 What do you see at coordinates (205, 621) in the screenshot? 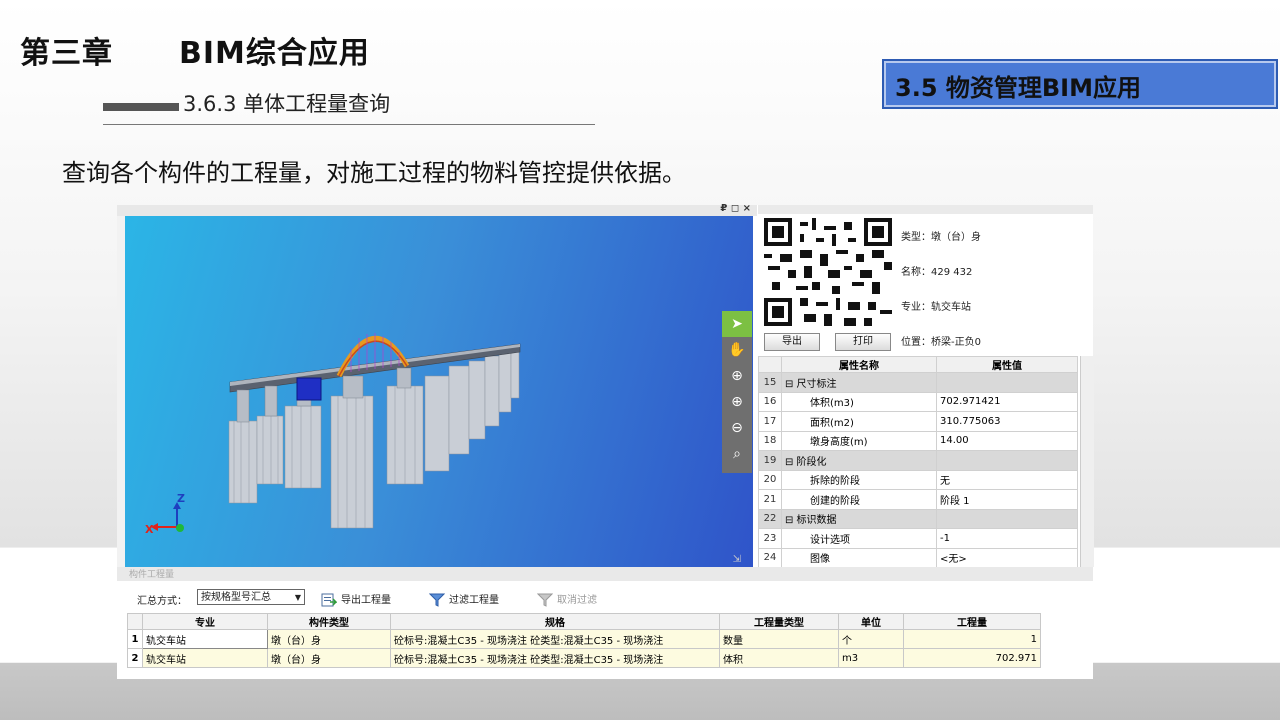
I see `qty-header-discipline: 专业` at bounding box center [205, 621].